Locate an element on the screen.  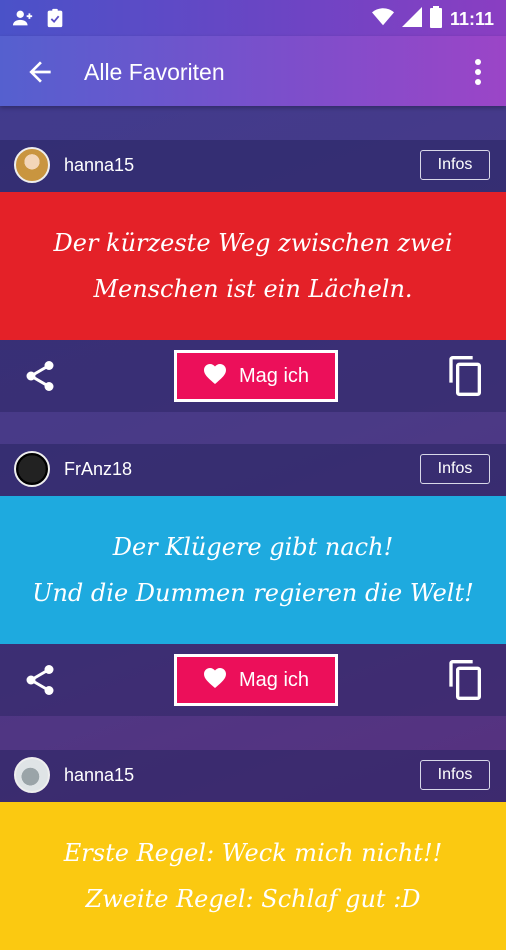
app-bar: Alle Favoriten is located at coordinates (253, 71).